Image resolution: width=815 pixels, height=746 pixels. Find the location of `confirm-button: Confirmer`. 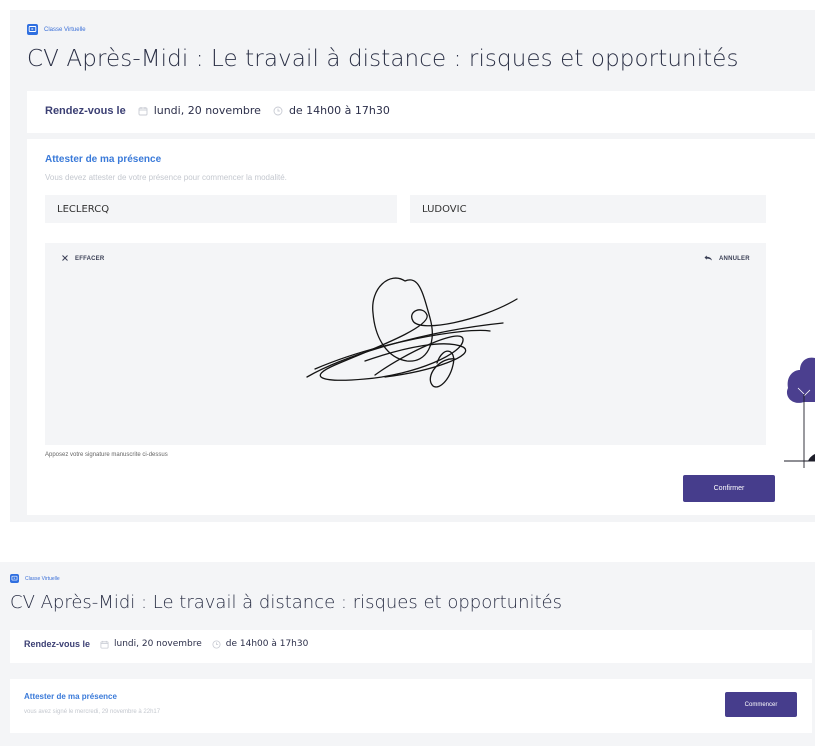

confirm-button: Confirmer is located at coordinates (729, 488).